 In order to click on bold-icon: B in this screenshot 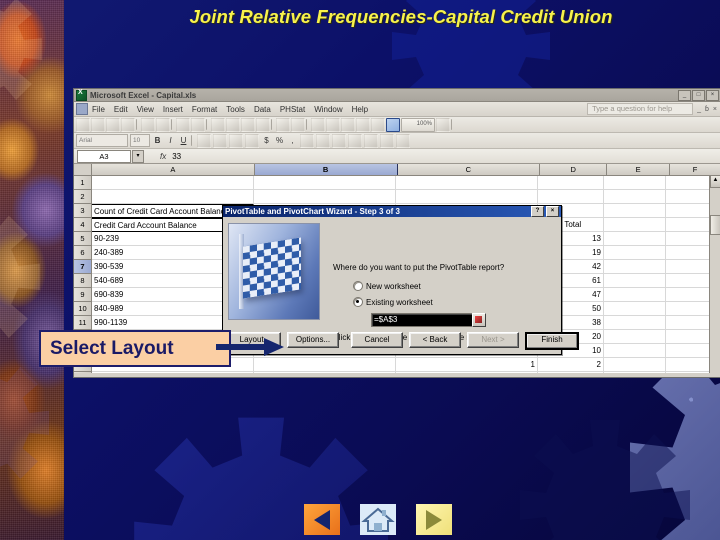, I will do `click(157, 140)`.